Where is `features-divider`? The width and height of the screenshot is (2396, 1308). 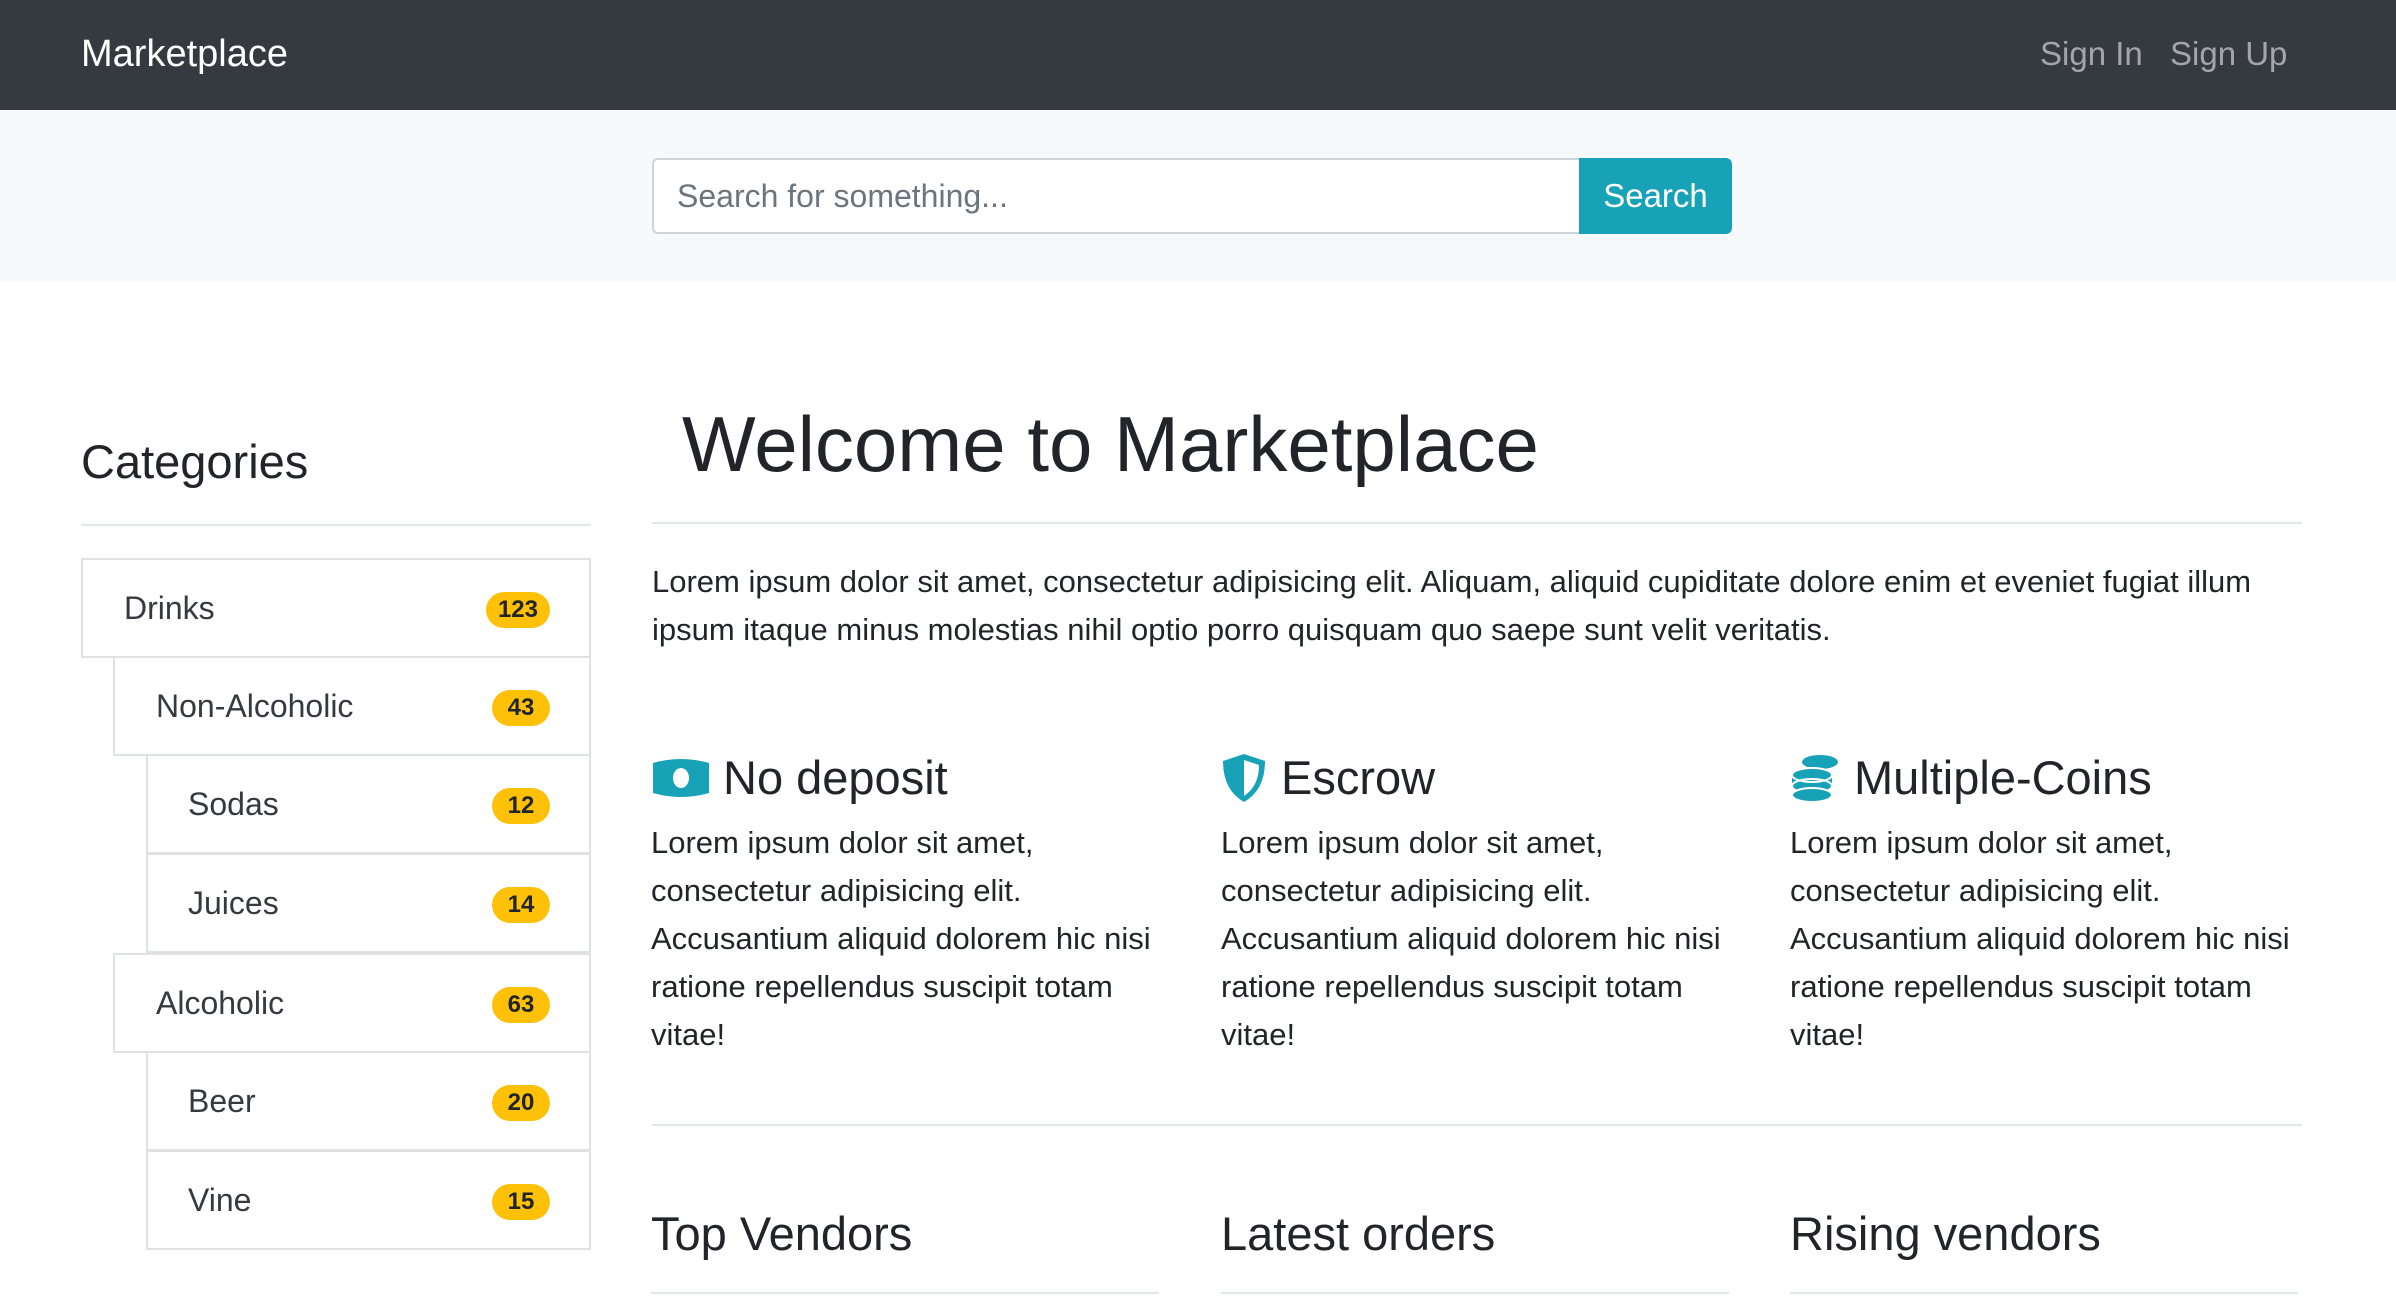 features-divider is located at coordinates (1477, 1125).